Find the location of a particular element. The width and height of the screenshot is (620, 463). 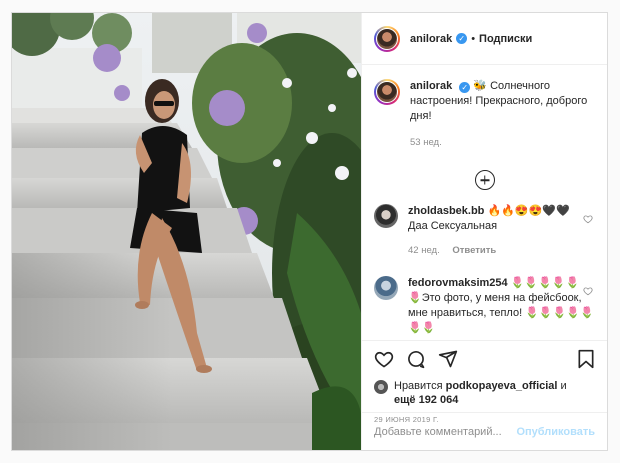

likes-and: и is located at coordinates (563, 386).